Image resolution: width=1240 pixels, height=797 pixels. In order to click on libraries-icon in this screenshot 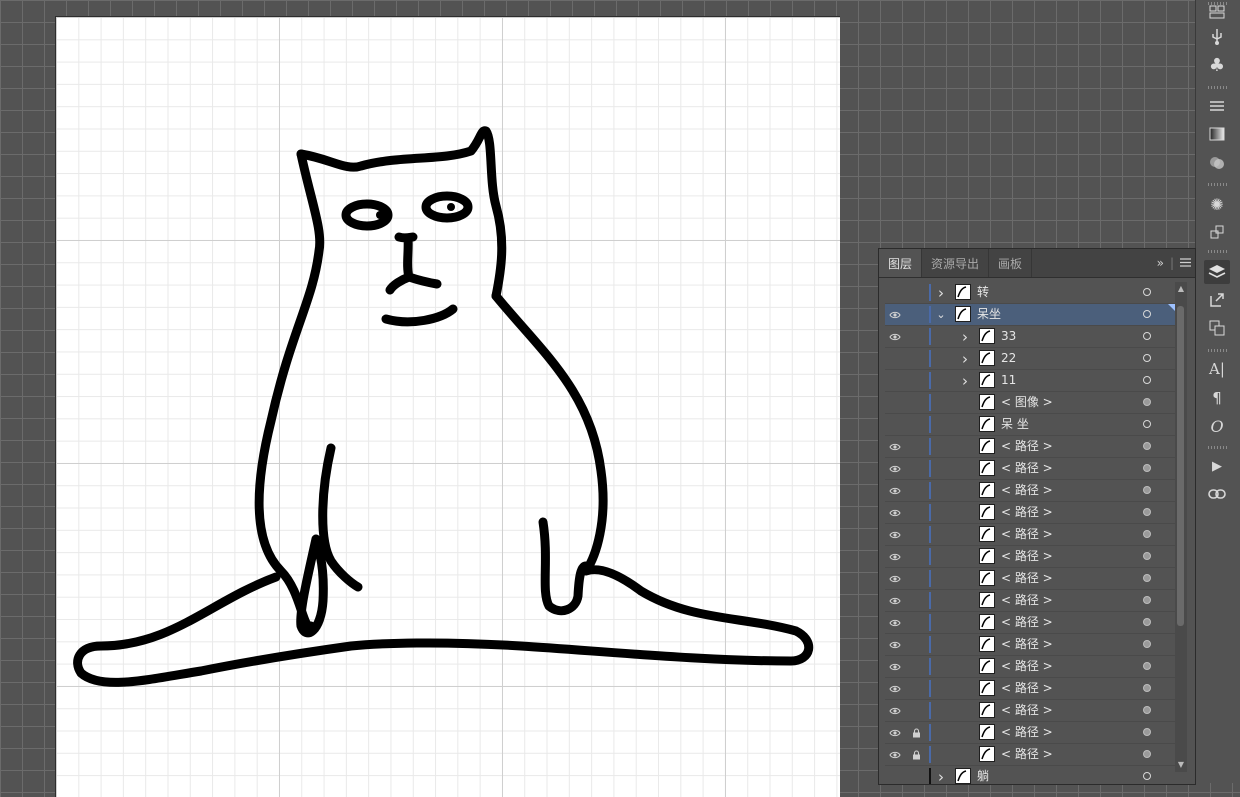, I will do `click(1217, 12)`.